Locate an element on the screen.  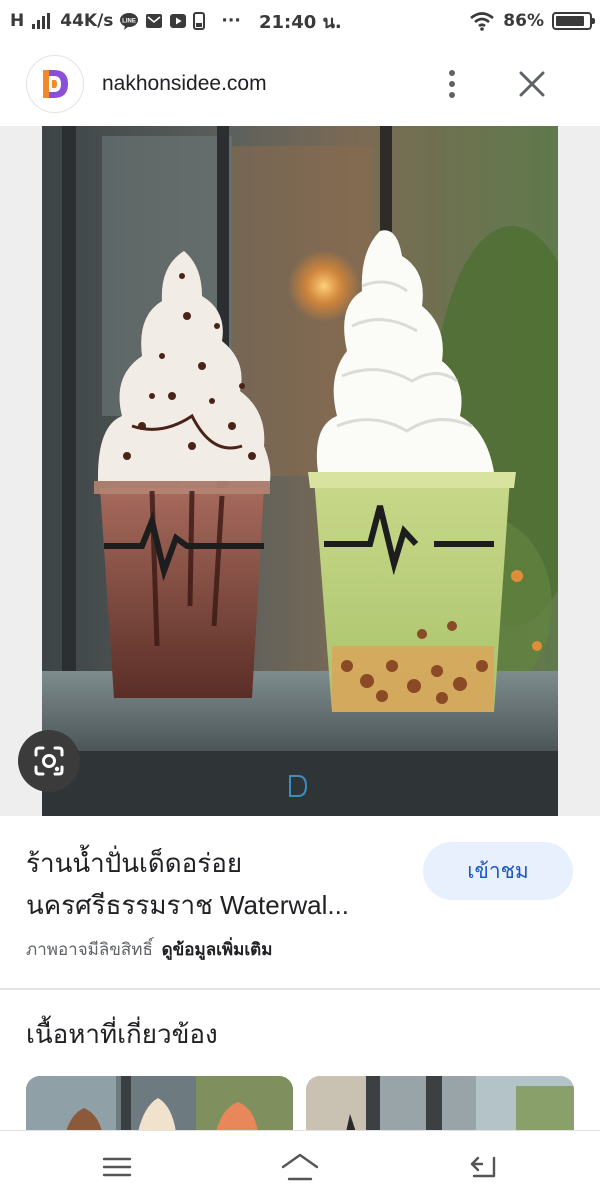
navigation-bar is located at coordinates (300, 1165).